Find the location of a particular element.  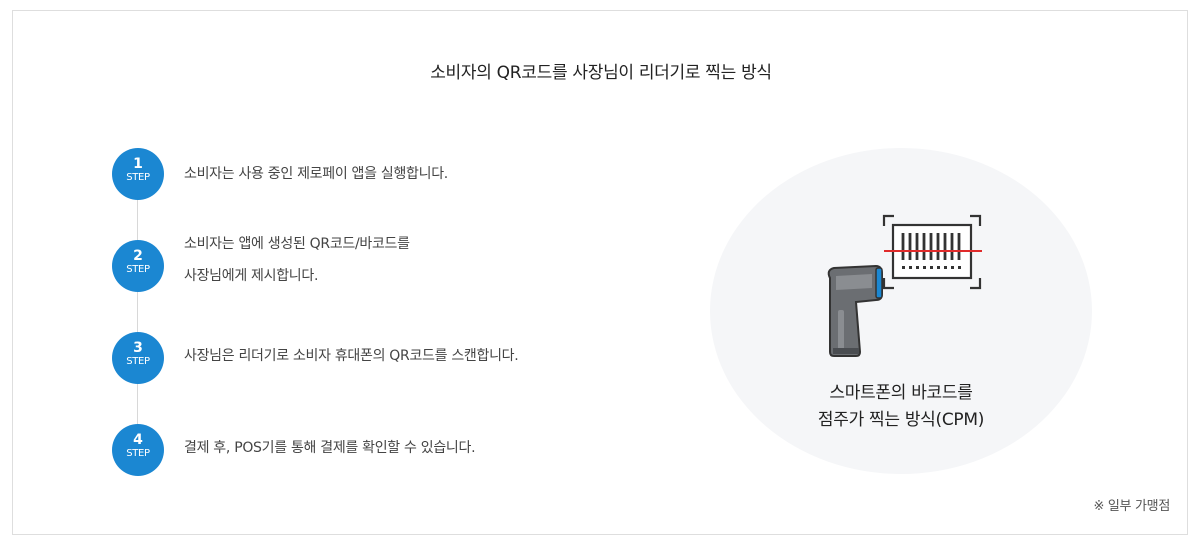

step-description: 소비자는 사용 중인 제로페이 앱을 실행합니다. is located at coordinates (316, 174).